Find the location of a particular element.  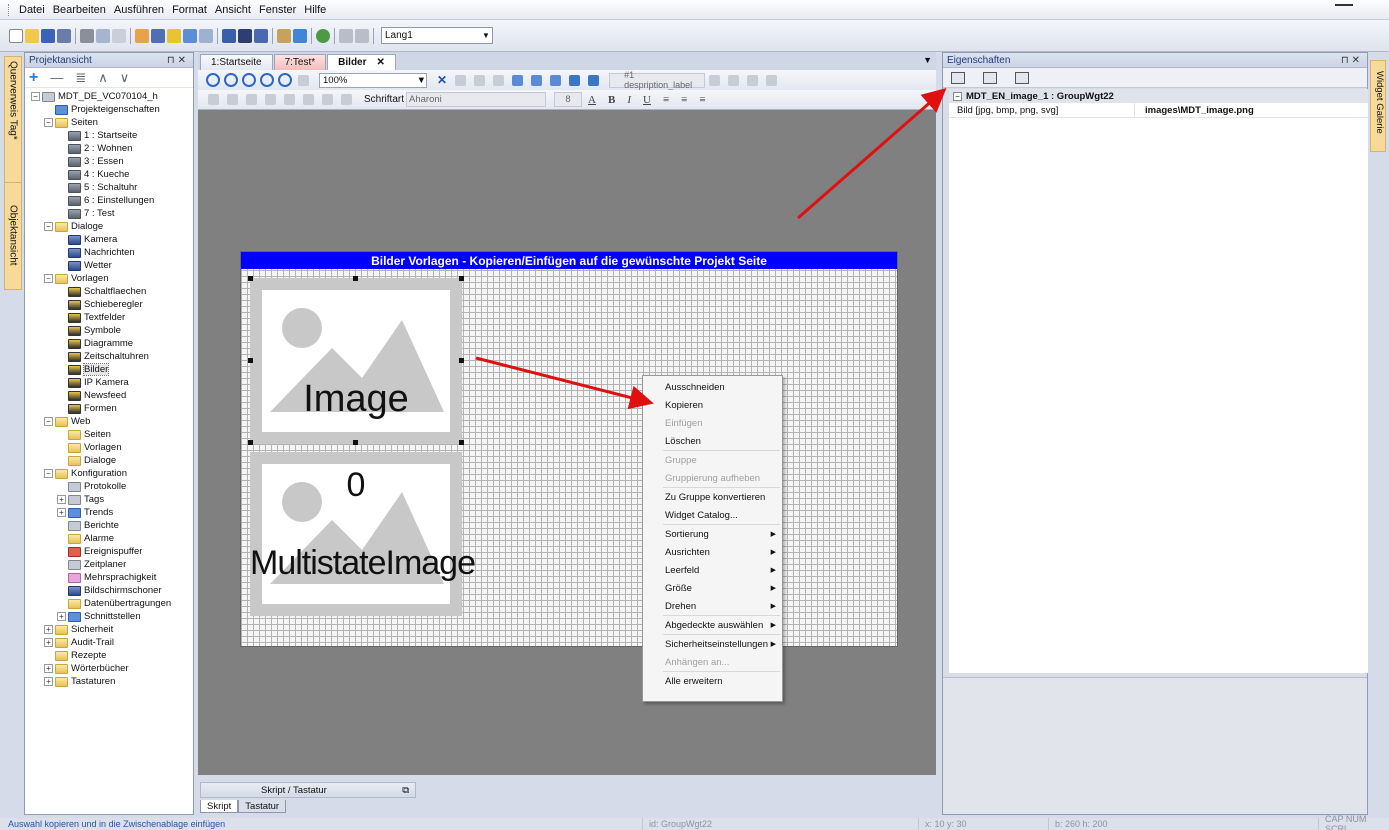

tree-item: Projekteigenschaften is located at coordinates (109, 109).